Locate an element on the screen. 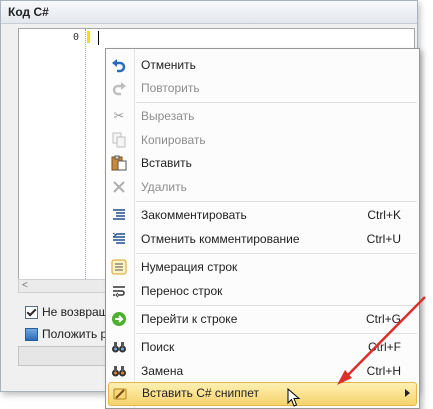  menu-item-cut: ✂ Вырезать is located at coordinates (262, 116).